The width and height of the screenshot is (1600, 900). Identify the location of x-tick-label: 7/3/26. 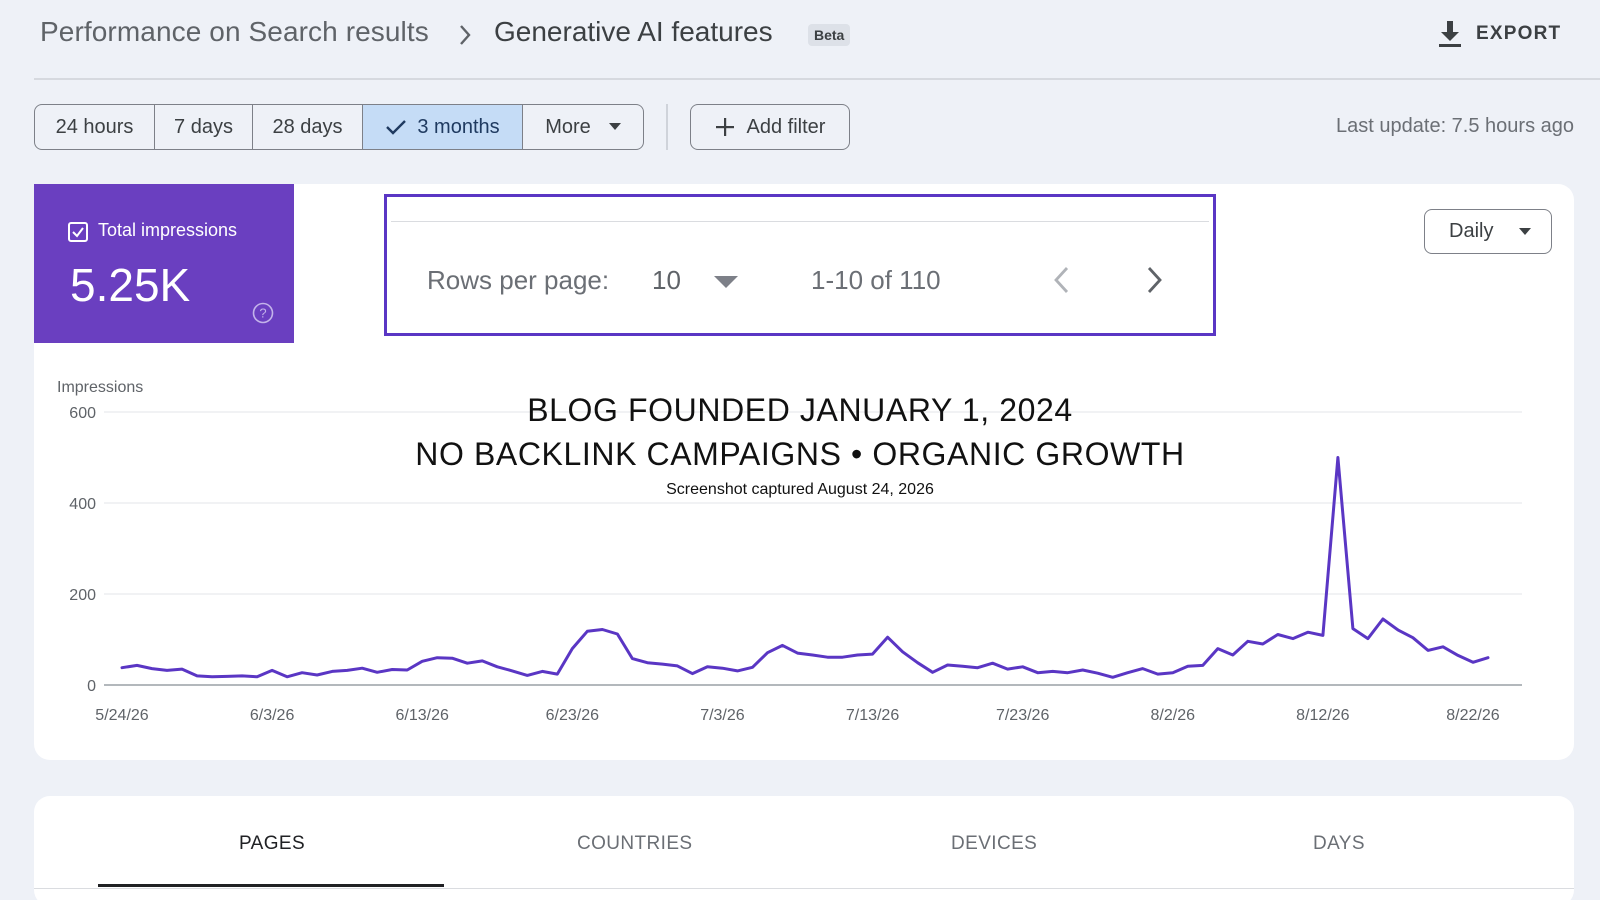
(722, 715).